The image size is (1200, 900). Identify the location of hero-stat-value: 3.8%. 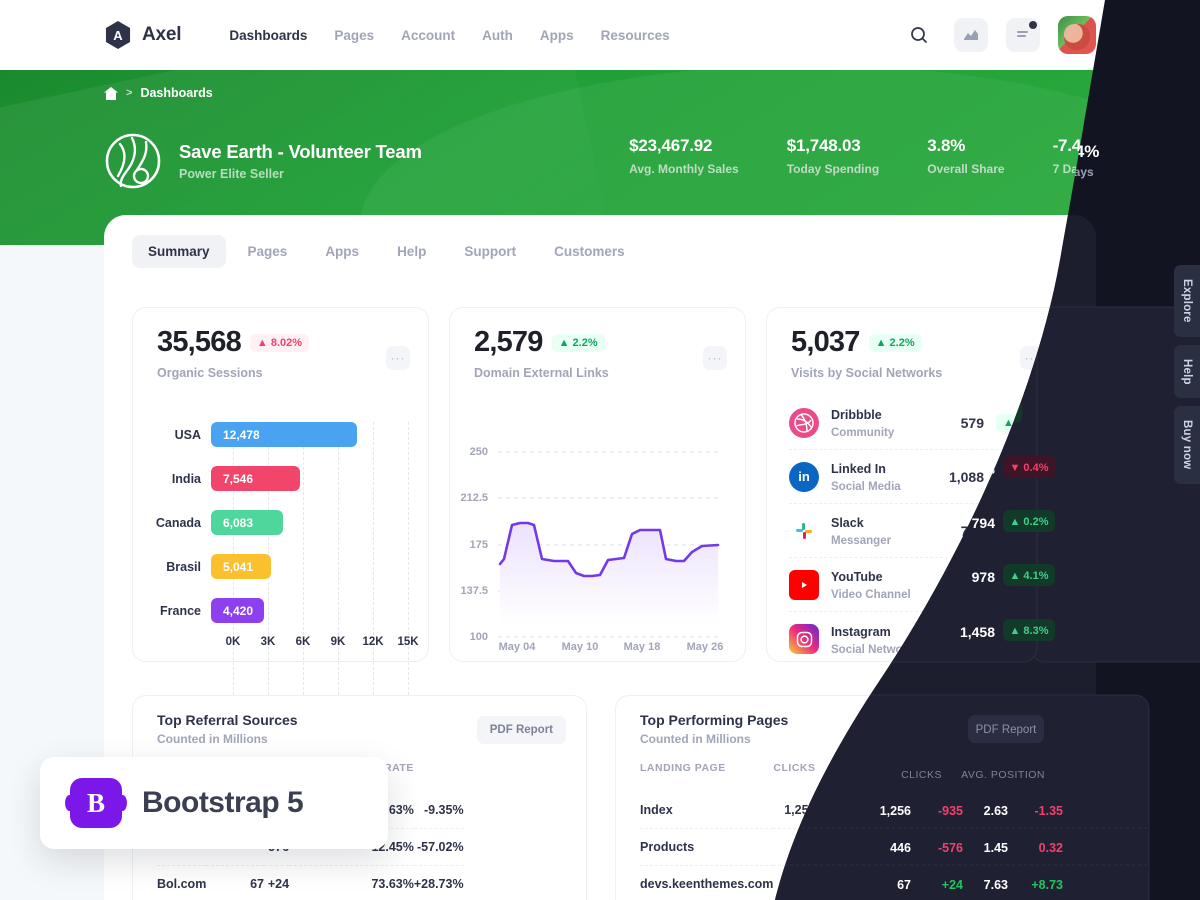
(946, 145).